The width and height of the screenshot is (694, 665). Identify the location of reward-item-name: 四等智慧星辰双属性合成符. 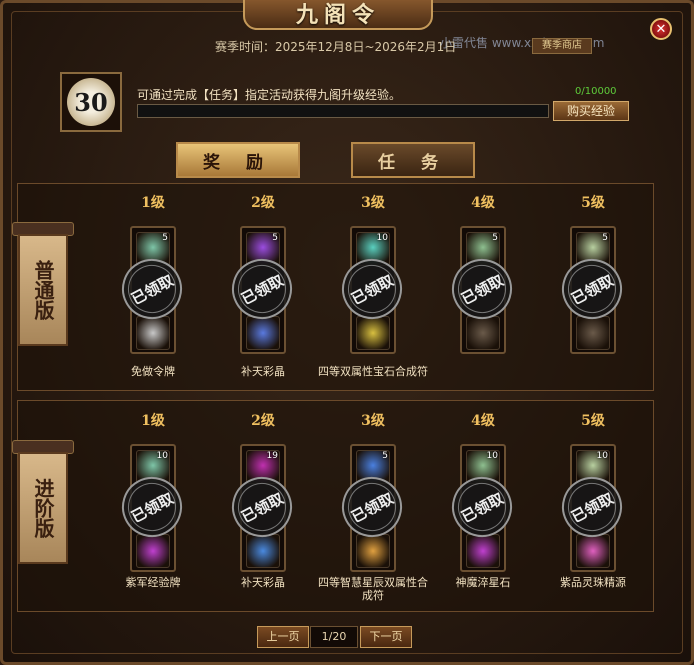
(373, 589).